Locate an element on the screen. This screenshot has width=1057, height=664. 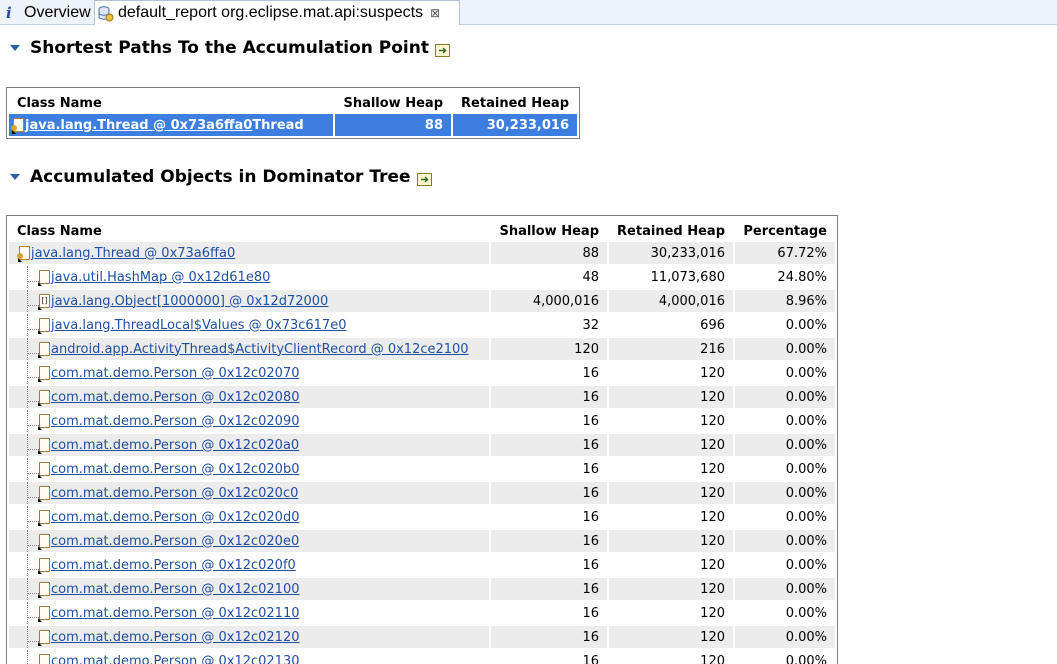
class-name-cell: [] java.lang.Object[1000000] @ 0x12d72000 is located at coordinates (249, 301).